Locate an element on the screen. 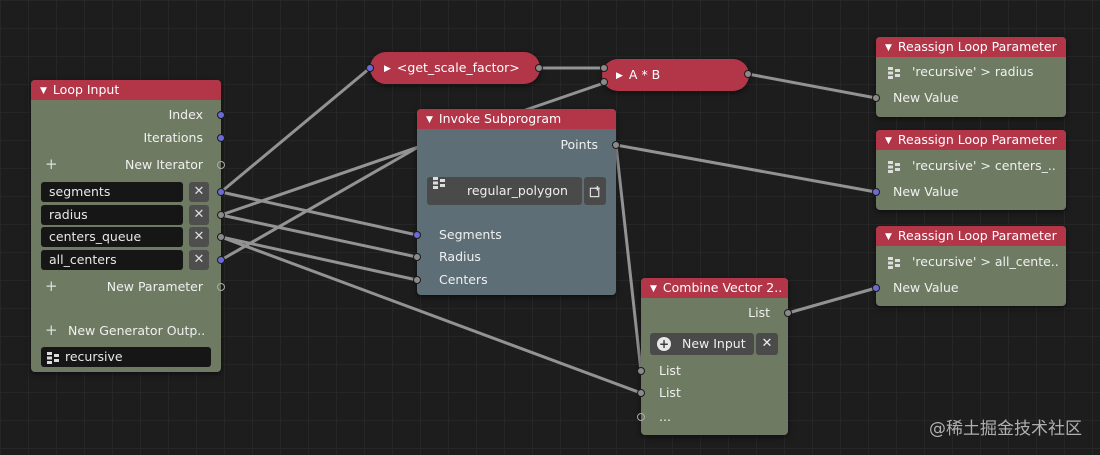 The height and width of the screenshot is (455, 1100). centers-input-socket is located at coordinates (417, 280).